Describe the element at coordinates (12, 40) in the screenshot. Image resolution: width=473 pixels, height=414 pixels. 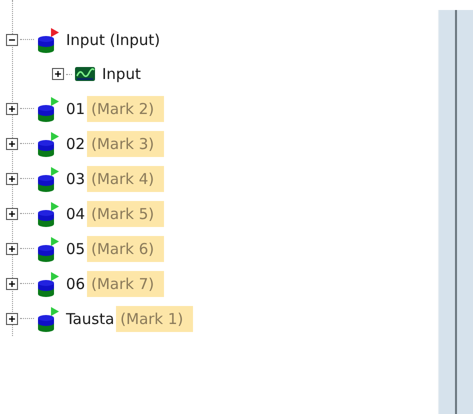
I see `collapse-icon` at that location.